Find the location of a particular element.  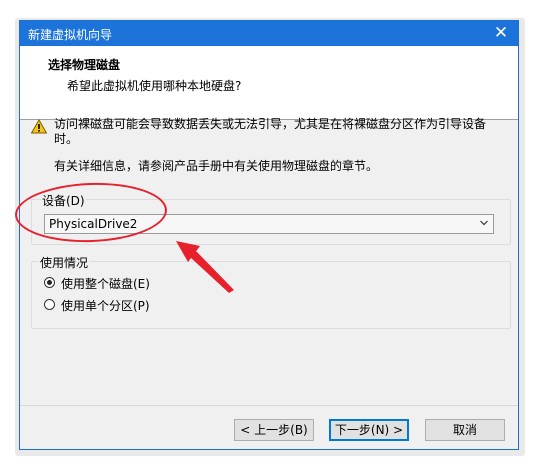

radio-button is located at coordinates (49, 304).